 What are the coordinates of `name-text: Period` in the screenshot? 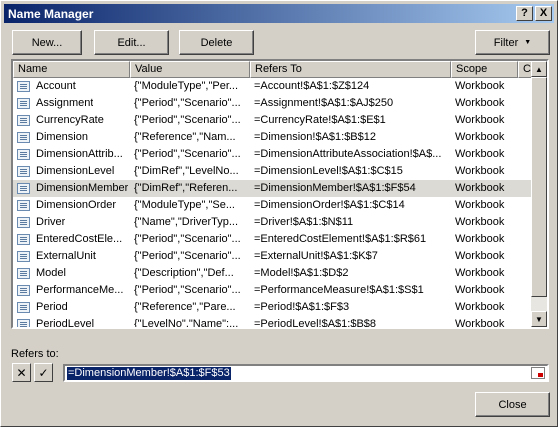 It's located at (52, 307).